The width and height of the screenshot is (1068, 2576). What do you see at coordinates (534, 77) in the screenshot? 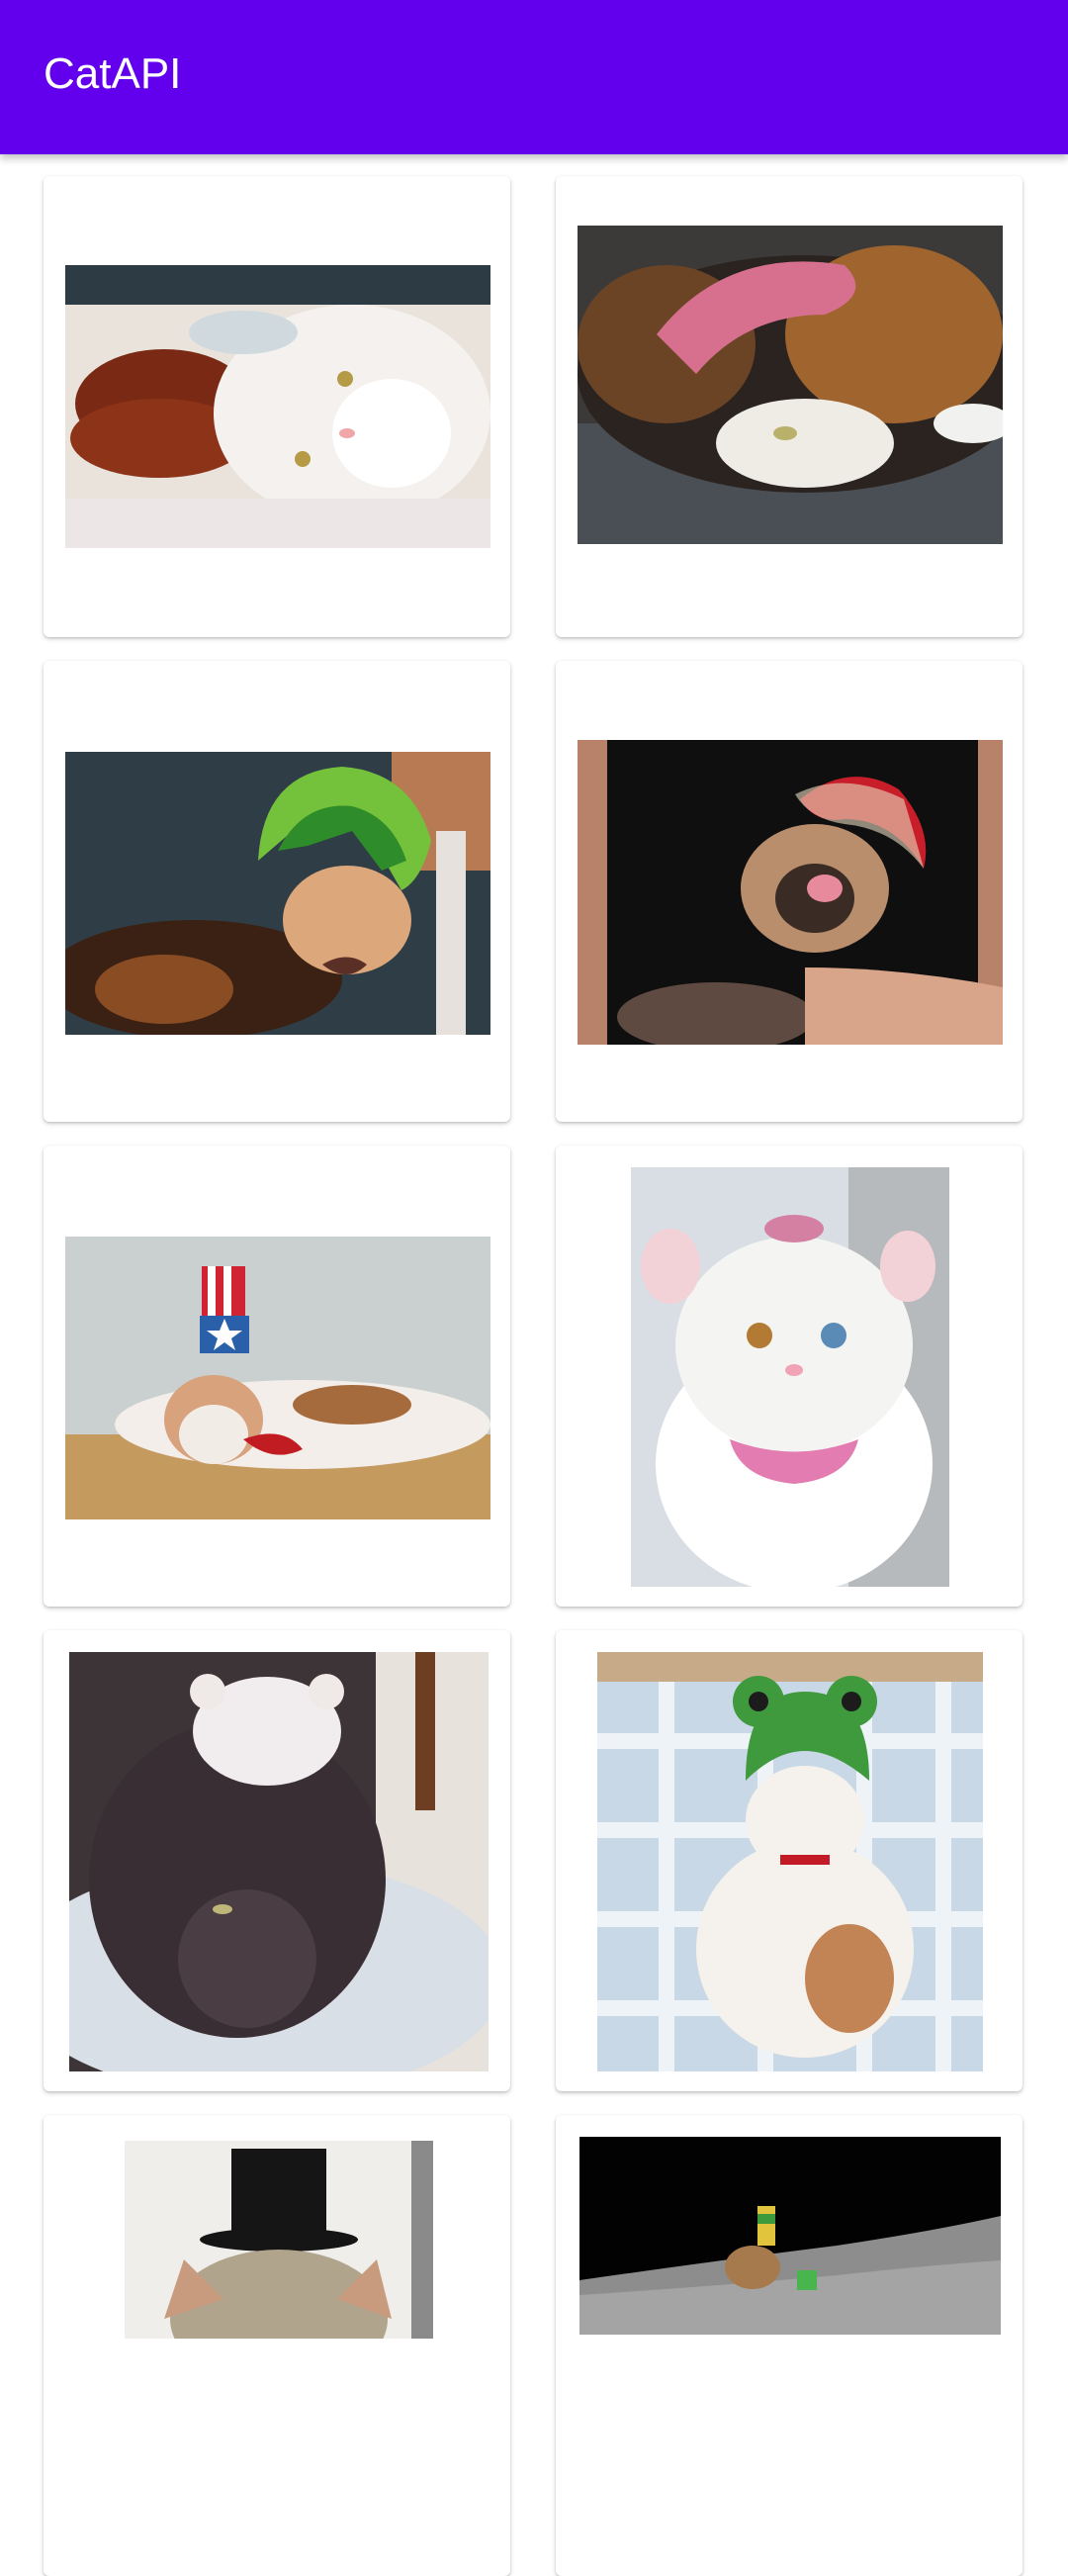
I see `app-bar: CatAPI` at bounding box center [534, 77].